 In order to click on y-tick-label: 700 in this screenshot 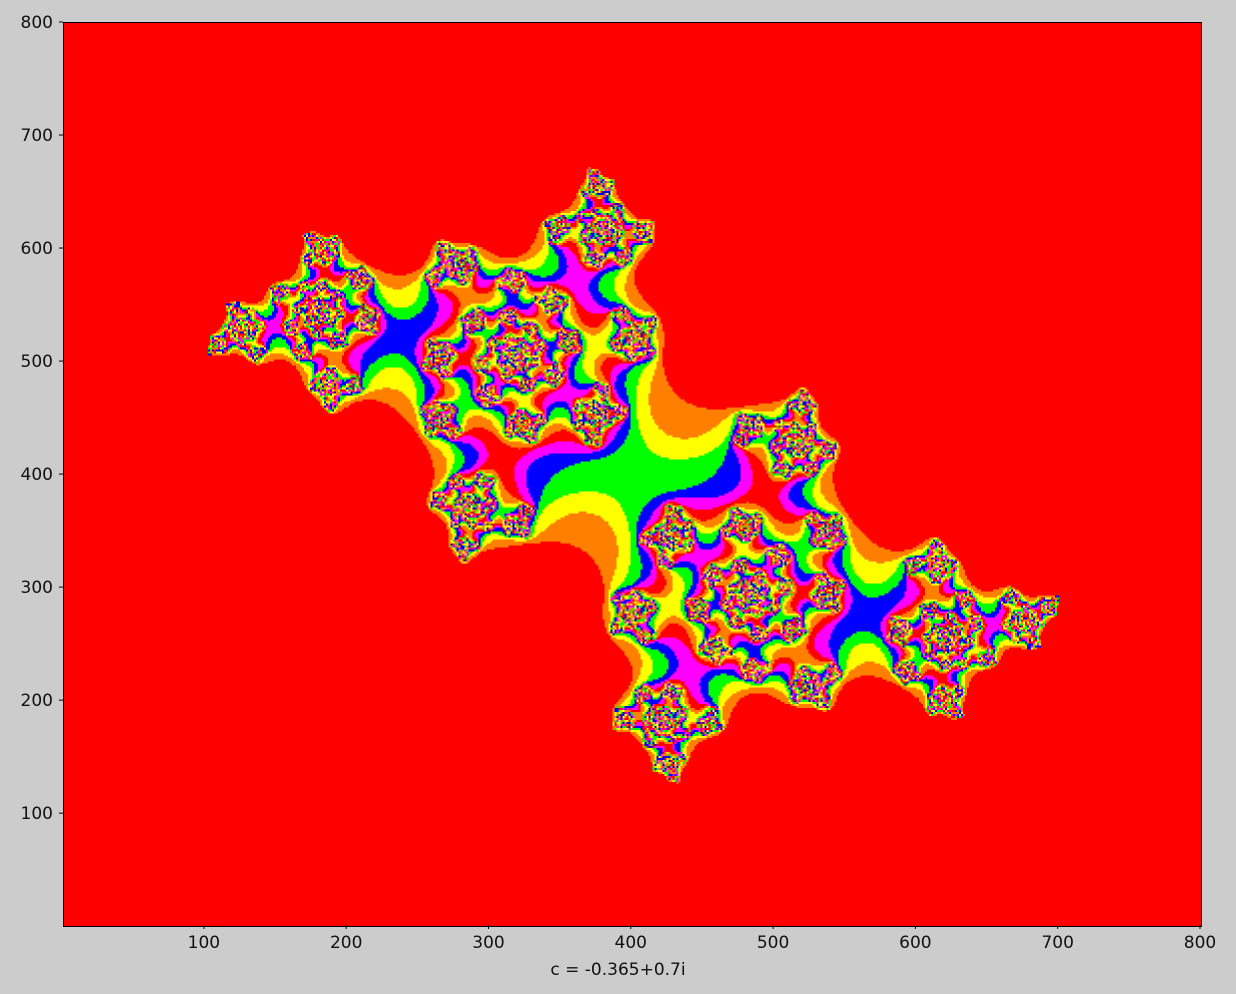, I will do `click(37, 136)`.